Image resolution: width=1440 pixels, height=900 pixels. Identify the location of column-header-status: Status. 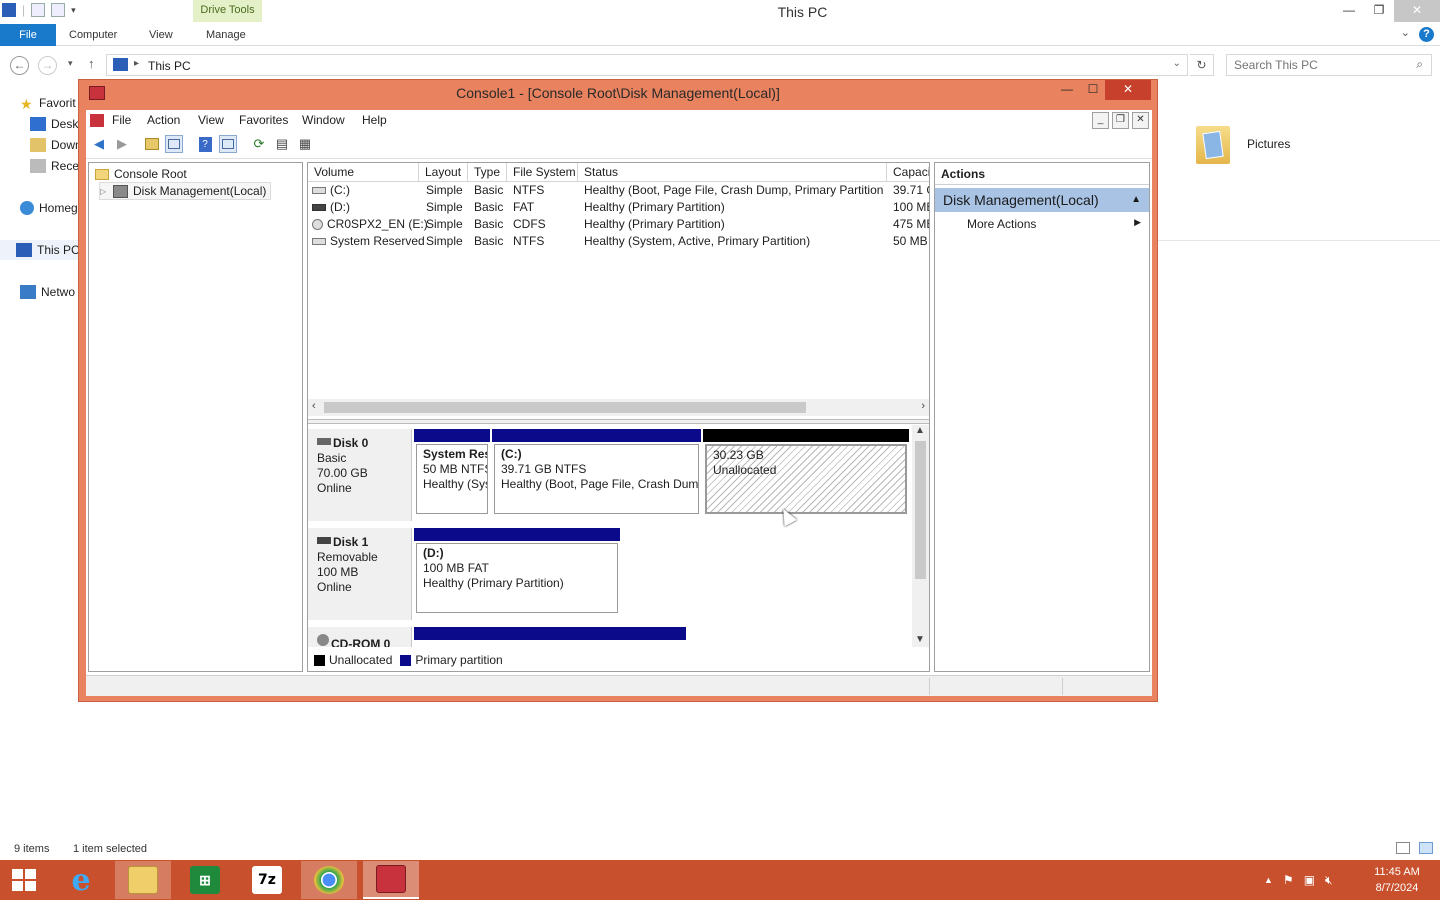
(732, 172).